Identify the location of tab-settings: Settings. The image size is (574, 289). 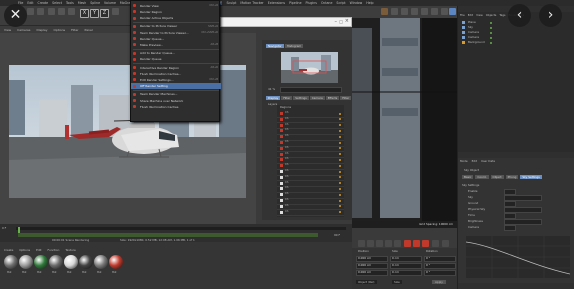
(301, 98).